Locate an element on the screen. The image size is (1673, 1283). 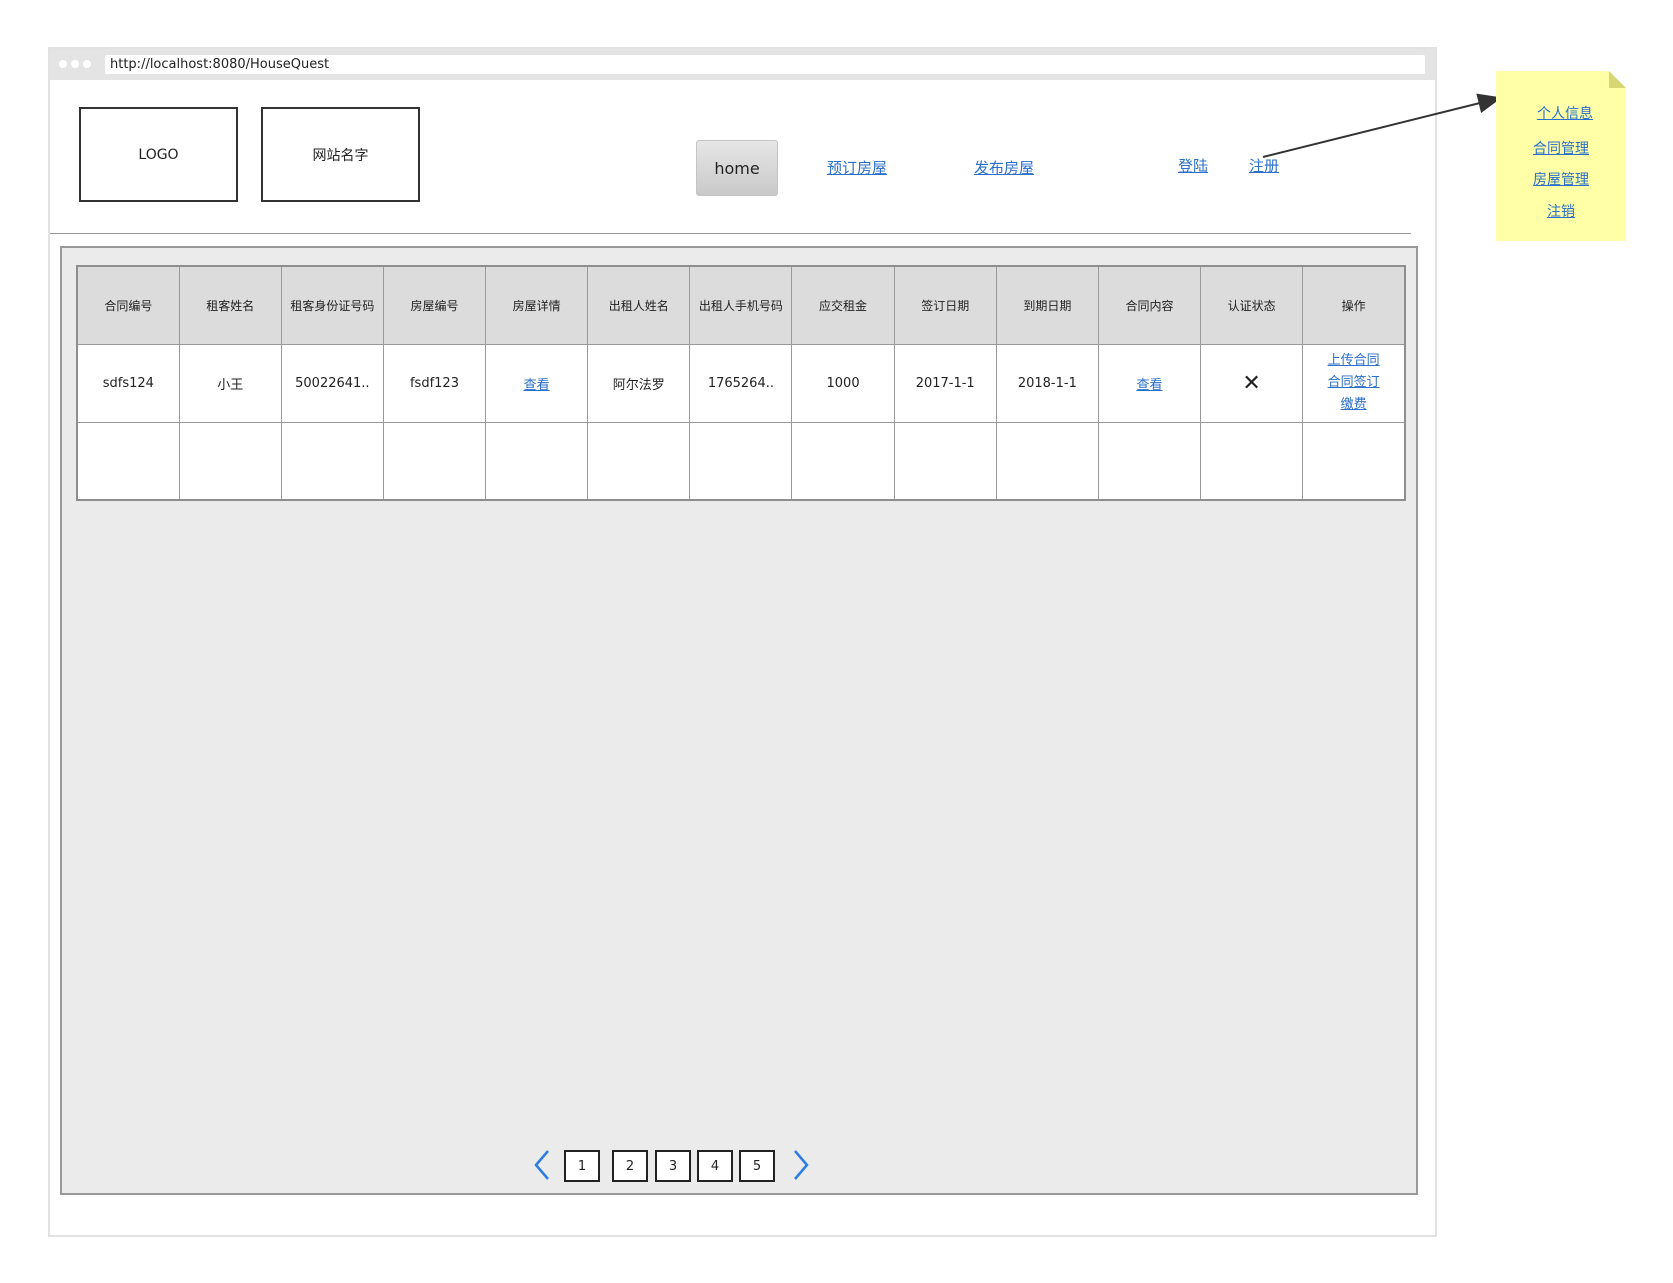
col-header: 房屋详情 is located at coordinates (537, 305).